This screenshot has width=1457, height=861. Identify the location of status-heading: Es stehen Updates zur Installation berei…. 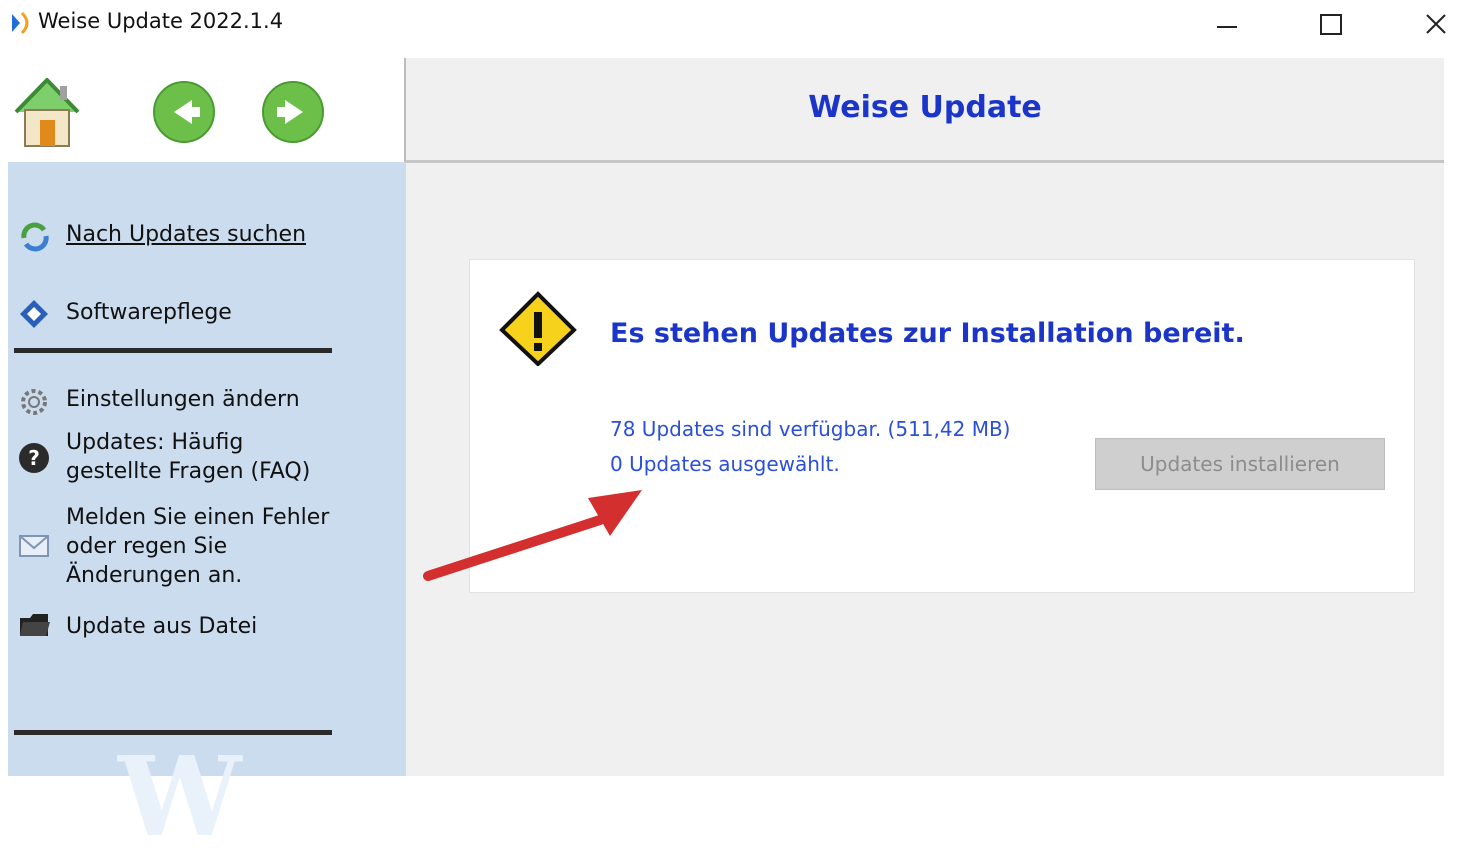
(927, 333).